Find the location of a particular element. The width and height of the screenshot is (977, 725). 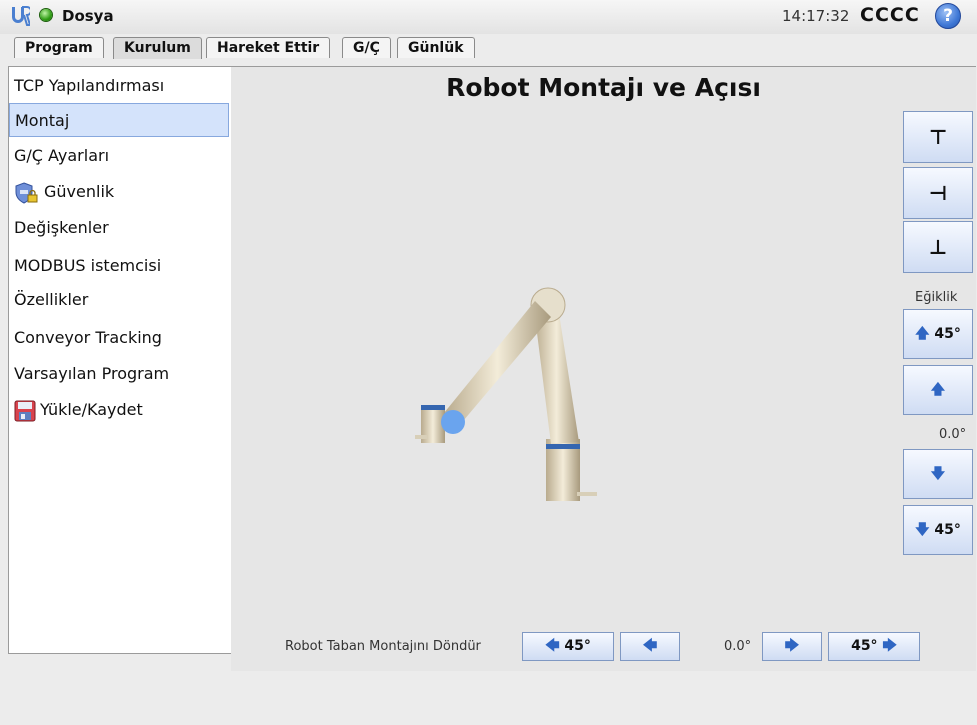

robot-name: CCCC is located at coordinates (890, 15).